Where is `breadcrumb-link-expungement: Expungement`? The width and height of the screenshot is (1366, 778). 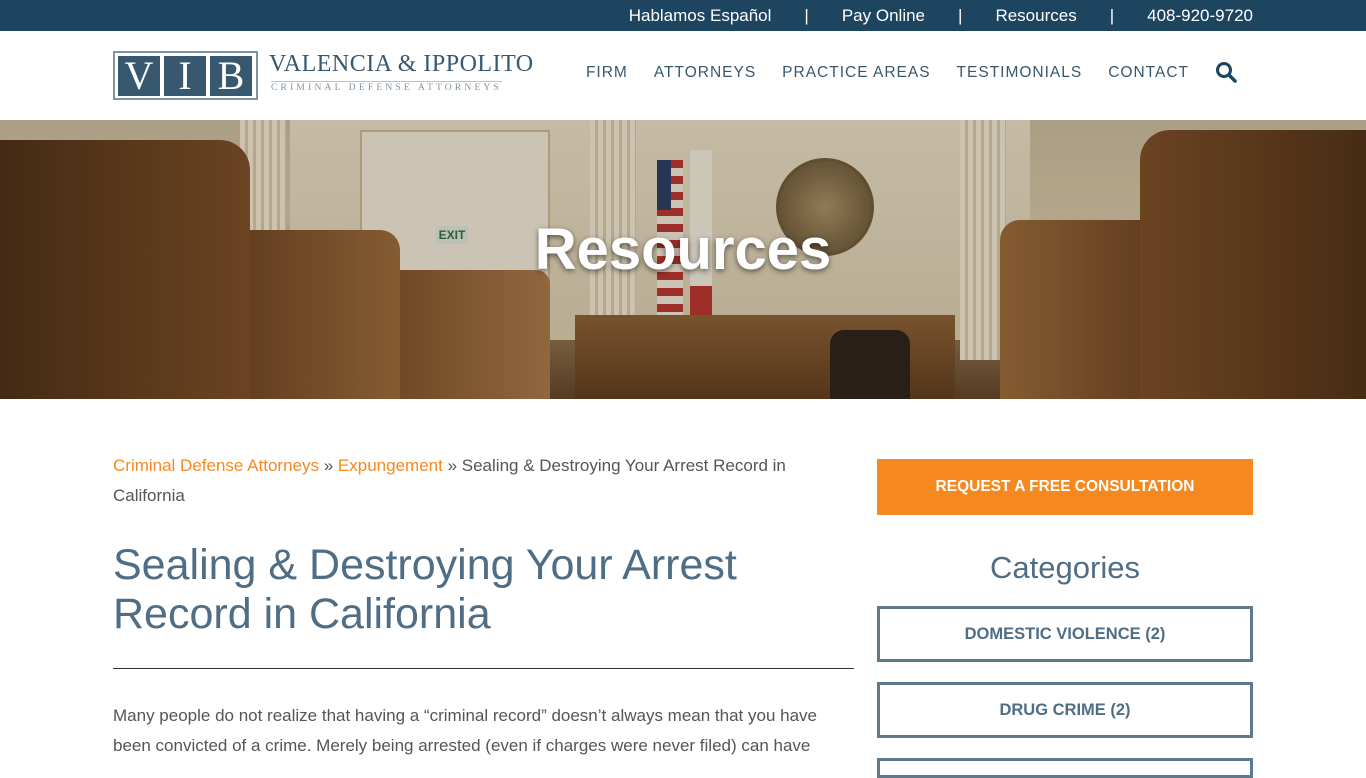 breadcrumb-link-expungement: Expungement is located at coordinates (390, 465).